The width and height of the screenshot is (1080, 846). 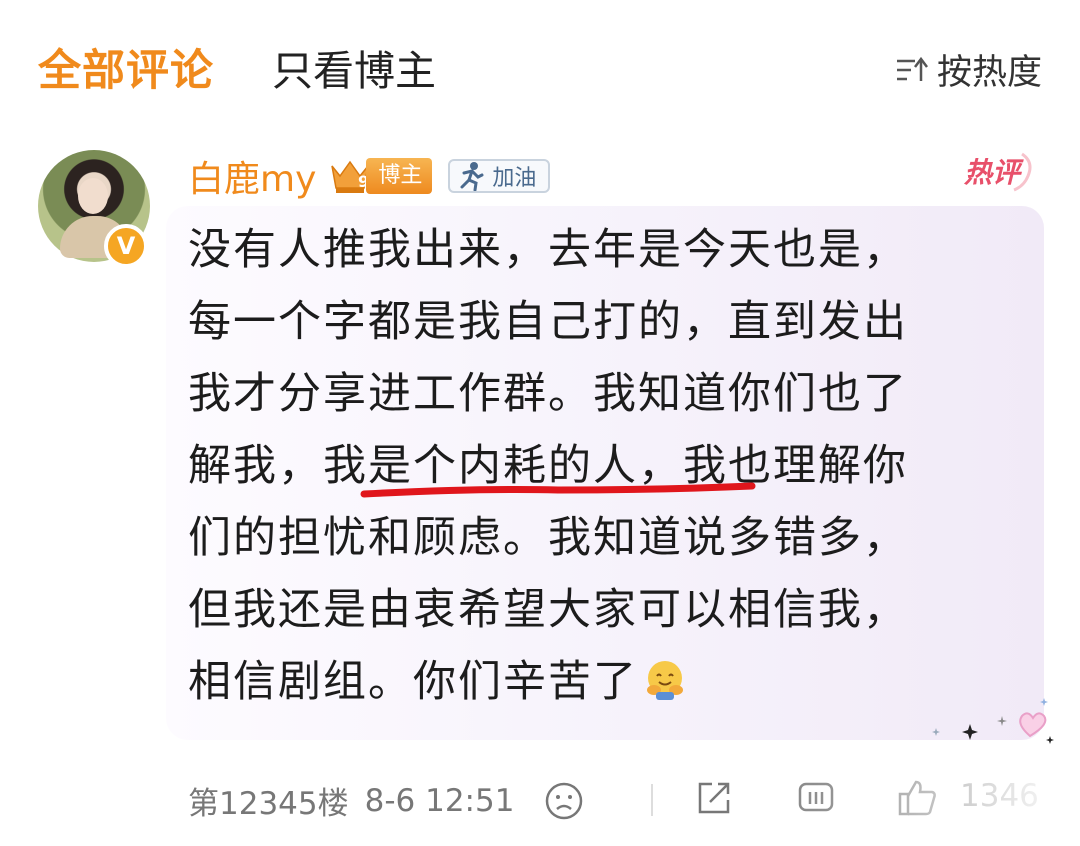 What do you see at coordinates (900, 800) in the screenshot?
I see `bottom-right-fade-overlay` at bounding box center [900, 800].